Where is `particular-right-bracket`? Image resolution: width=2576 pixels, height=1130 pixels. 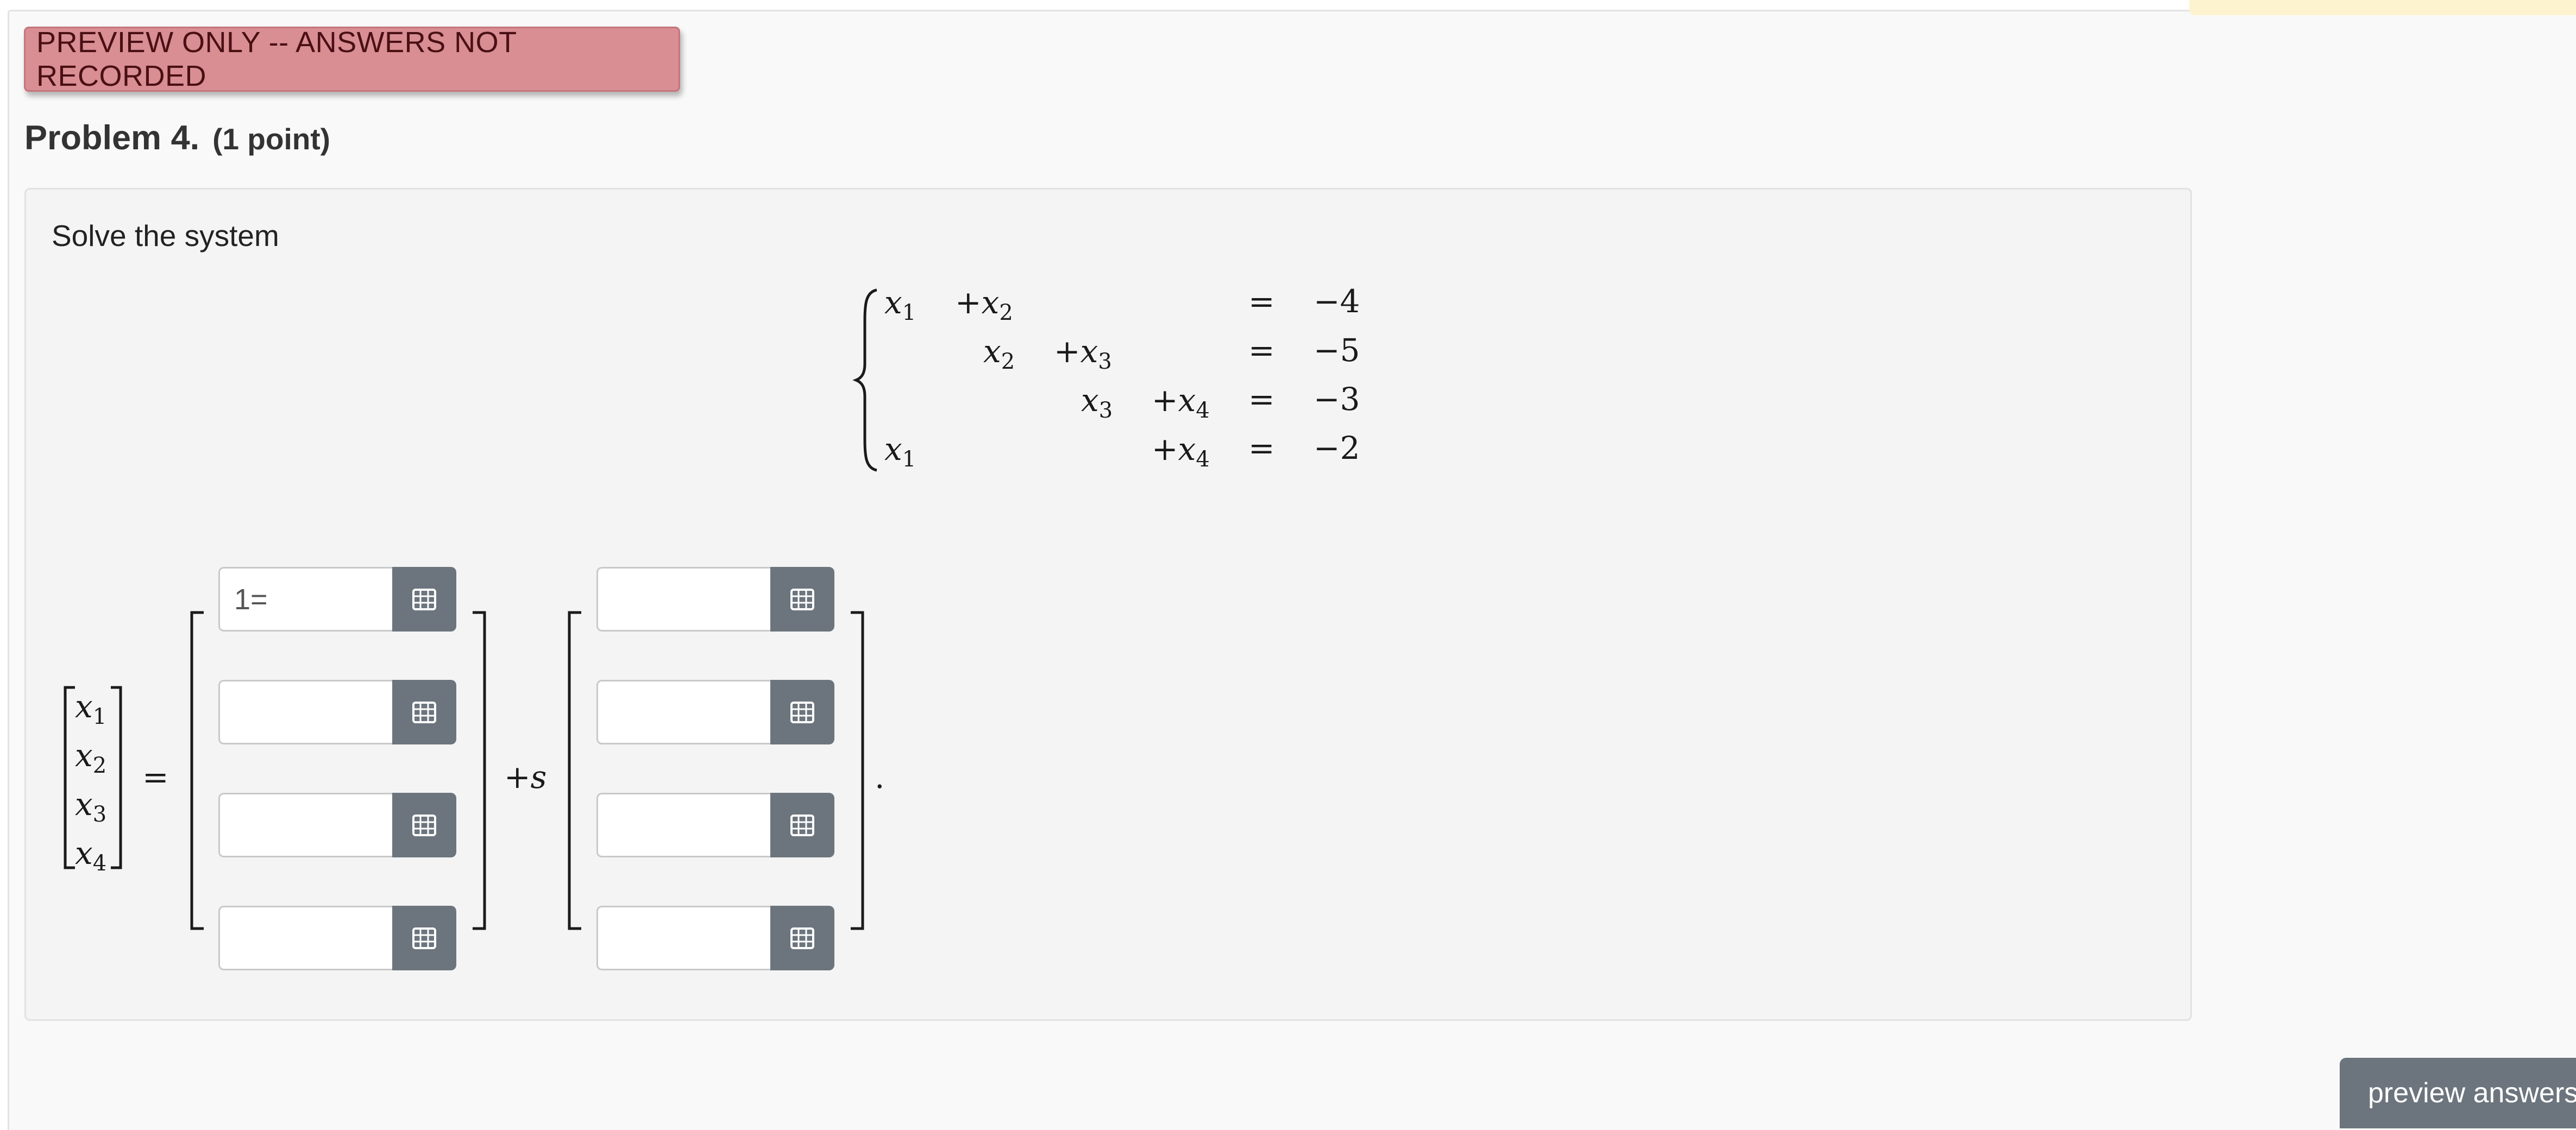
particular-right-bracket is located at coordinates (479, 770).